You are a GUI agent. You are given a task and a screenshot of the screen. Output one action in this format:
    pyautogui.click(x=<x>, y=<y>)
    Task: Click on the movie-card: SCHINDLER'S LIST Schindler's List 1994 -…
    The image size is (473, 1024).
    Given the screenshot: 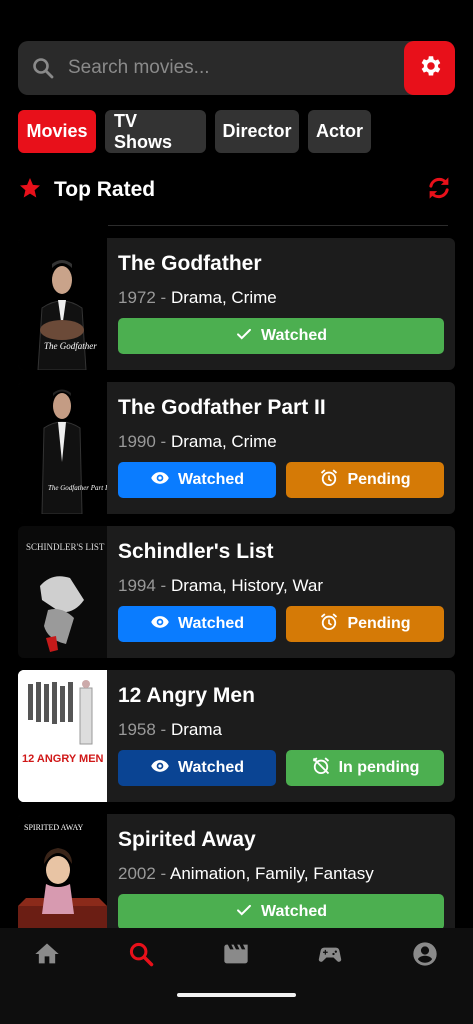 What is the action you would take?
    pyautogui.click(x=236, y=592)
    